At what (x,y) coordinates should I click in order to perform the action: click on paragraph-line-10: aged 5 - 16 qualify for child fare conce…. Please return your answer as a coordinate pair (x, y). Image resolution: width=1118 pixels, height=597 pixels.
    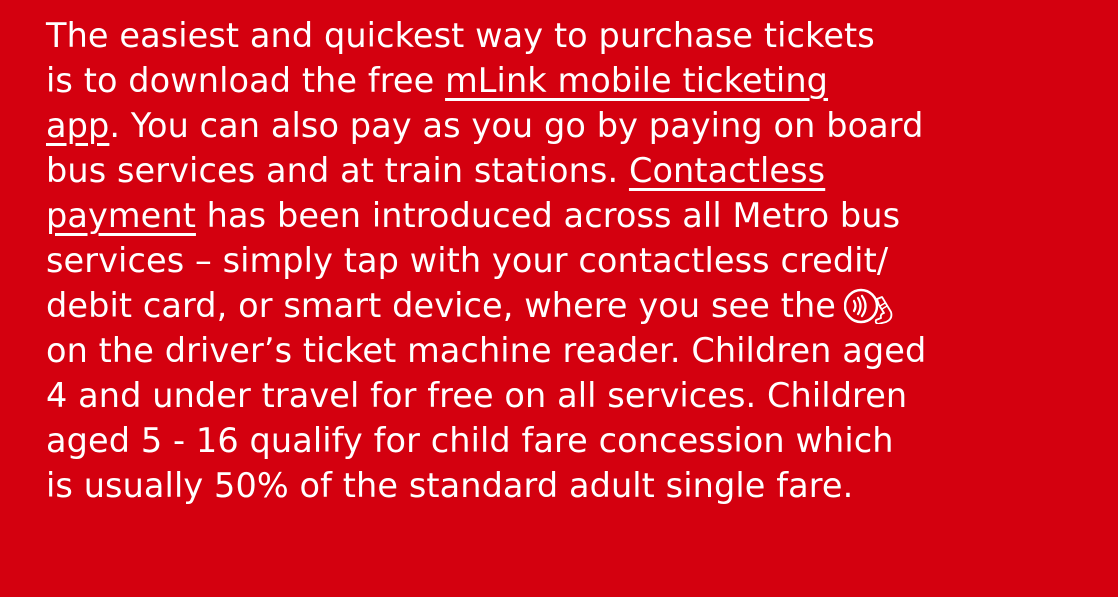
    Looking at the image, I should click on (470, 440).